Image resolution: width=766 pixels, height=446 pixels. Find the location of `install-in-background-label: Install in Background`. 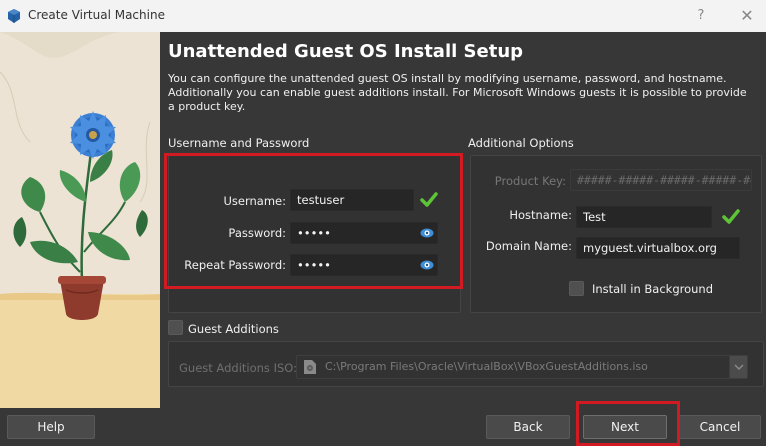

install-in-background-label: Install in Background is located at coordinates (653, 289).